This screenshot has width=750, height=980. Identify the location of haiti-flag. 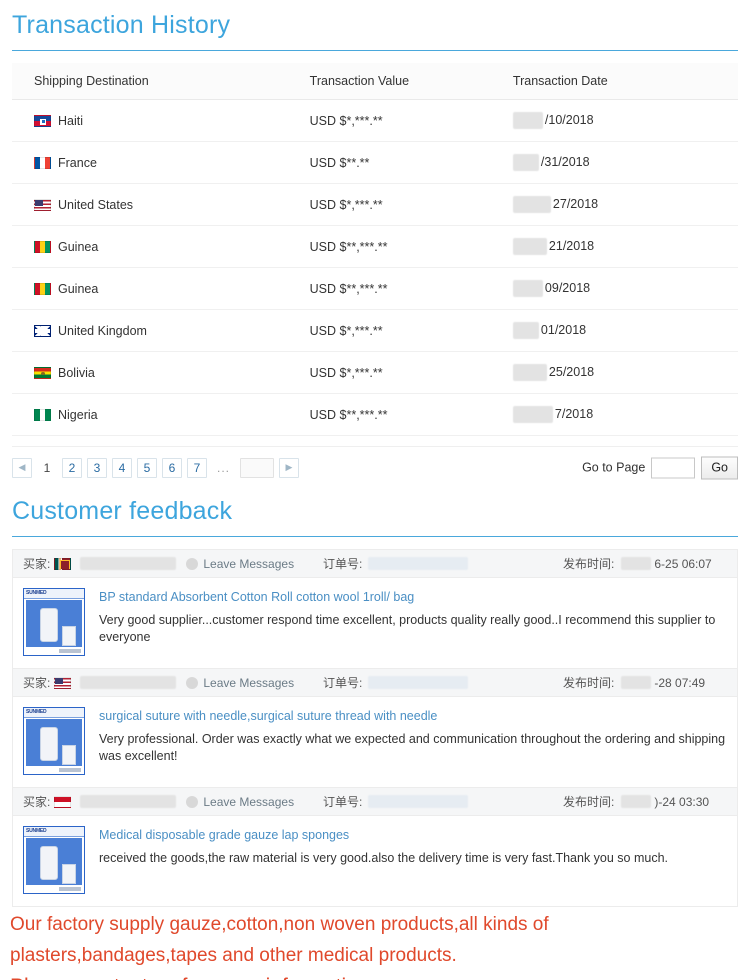
(42, 120).